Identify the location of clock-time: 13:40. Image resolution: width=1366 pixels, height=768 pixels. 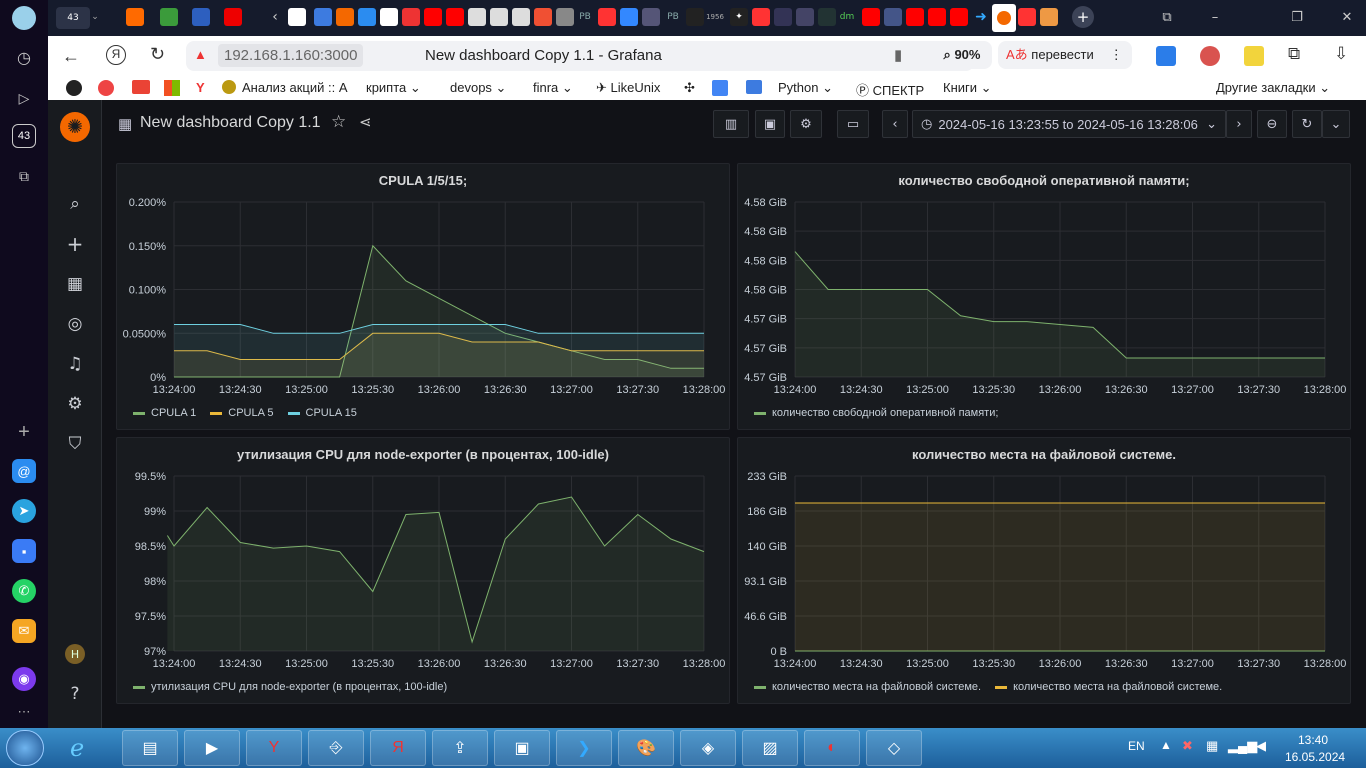
(1313, 740).